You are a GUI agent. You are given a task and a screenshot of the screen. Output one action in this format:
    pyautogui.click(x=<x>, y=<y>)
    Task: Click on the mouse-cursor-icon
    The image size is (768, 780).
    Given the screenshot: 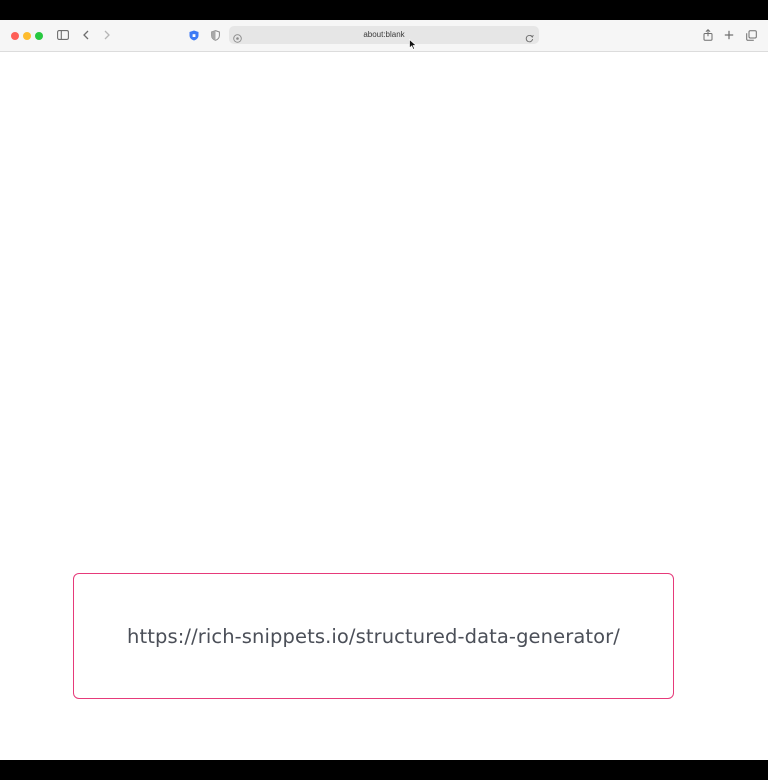 What is the action you would take?
    pyautogui.click(x=413, y=46)
    